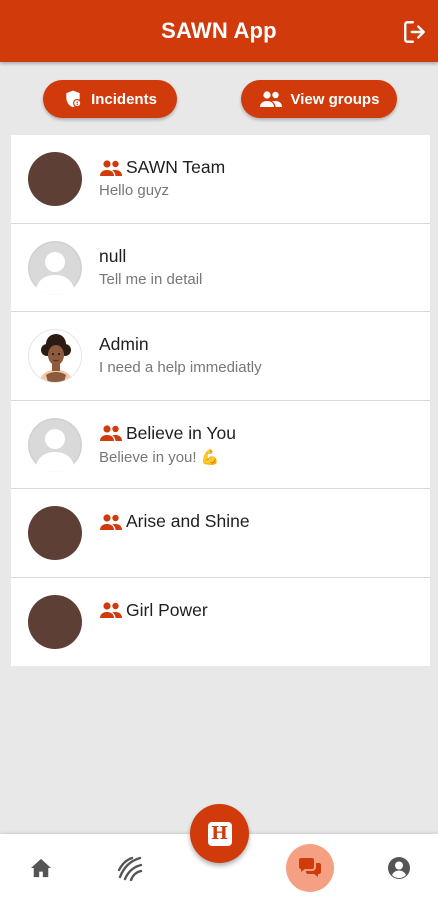 The image size is (438, 900). I want to click on shield-alert-icon, so click(74, 99).